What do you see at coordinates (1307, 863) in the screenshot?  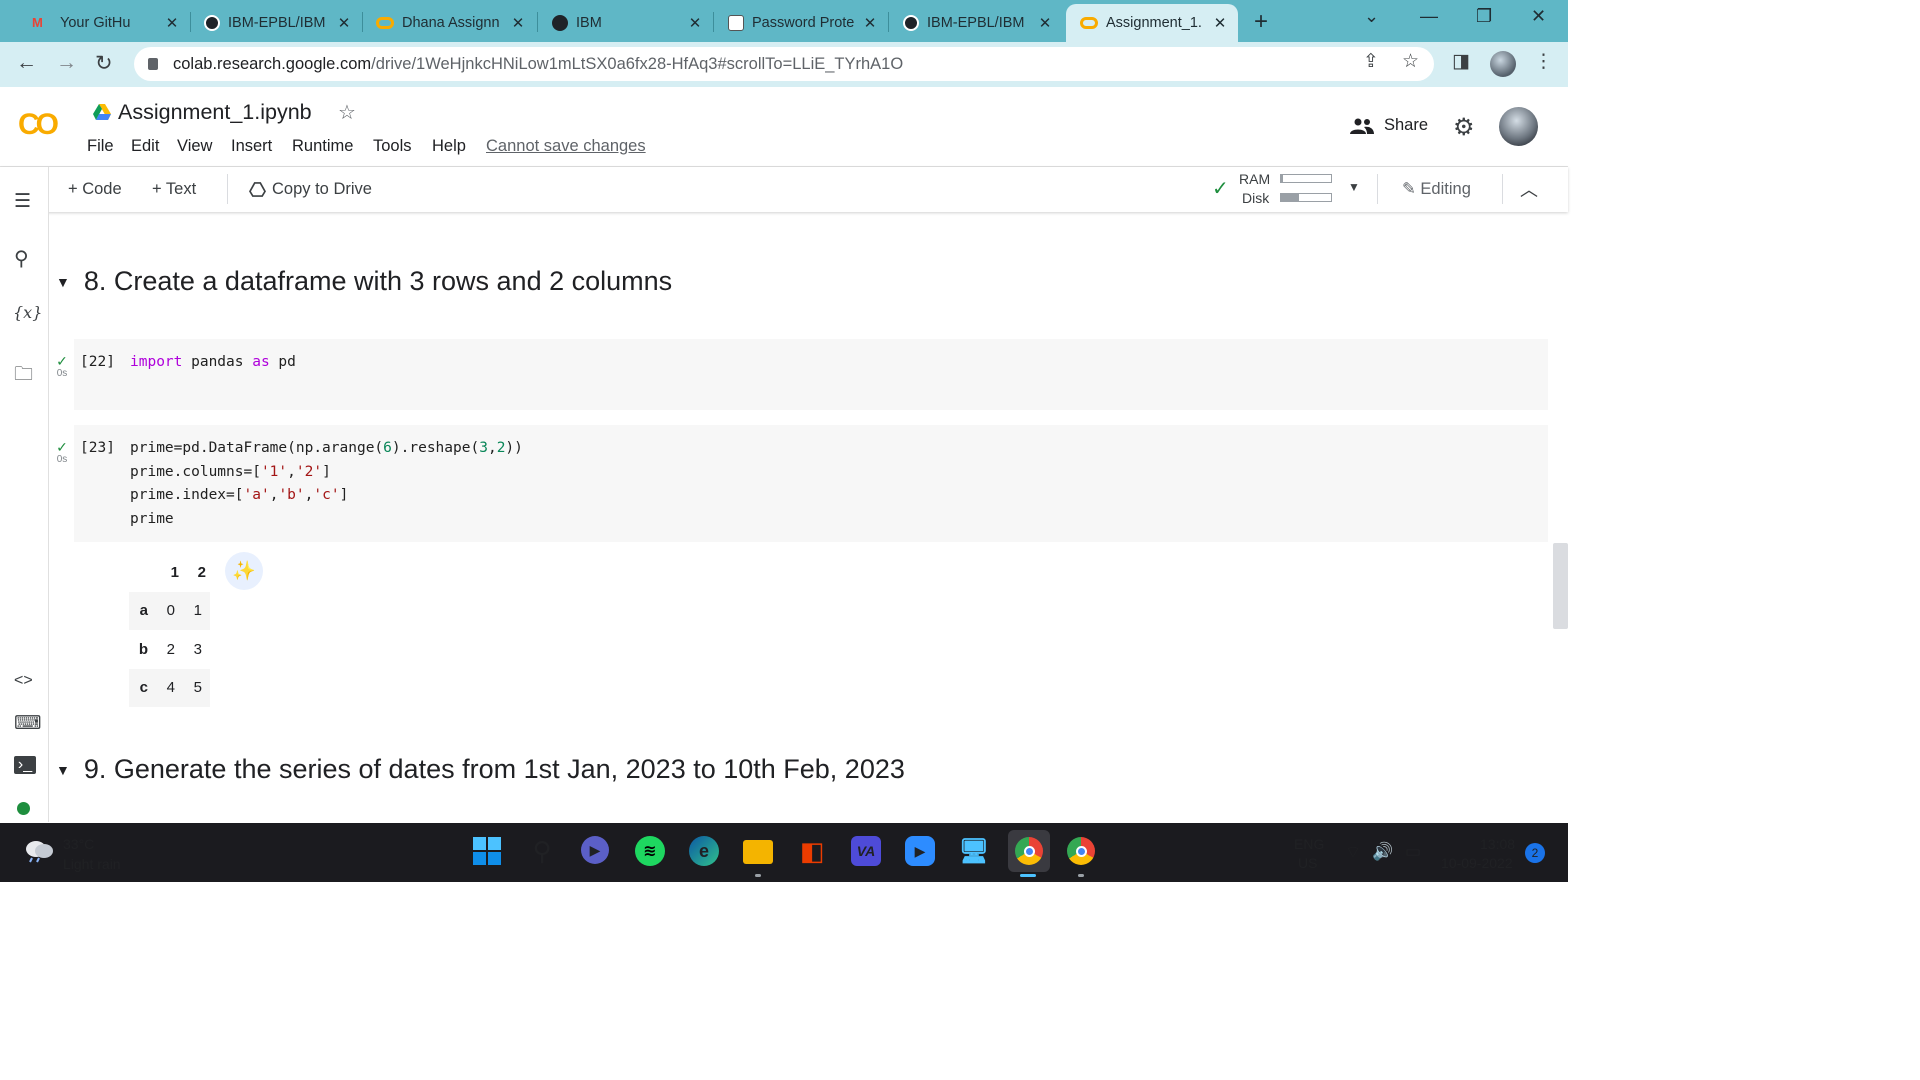 I see `input-region: US` at bounding box center [1307, 863].